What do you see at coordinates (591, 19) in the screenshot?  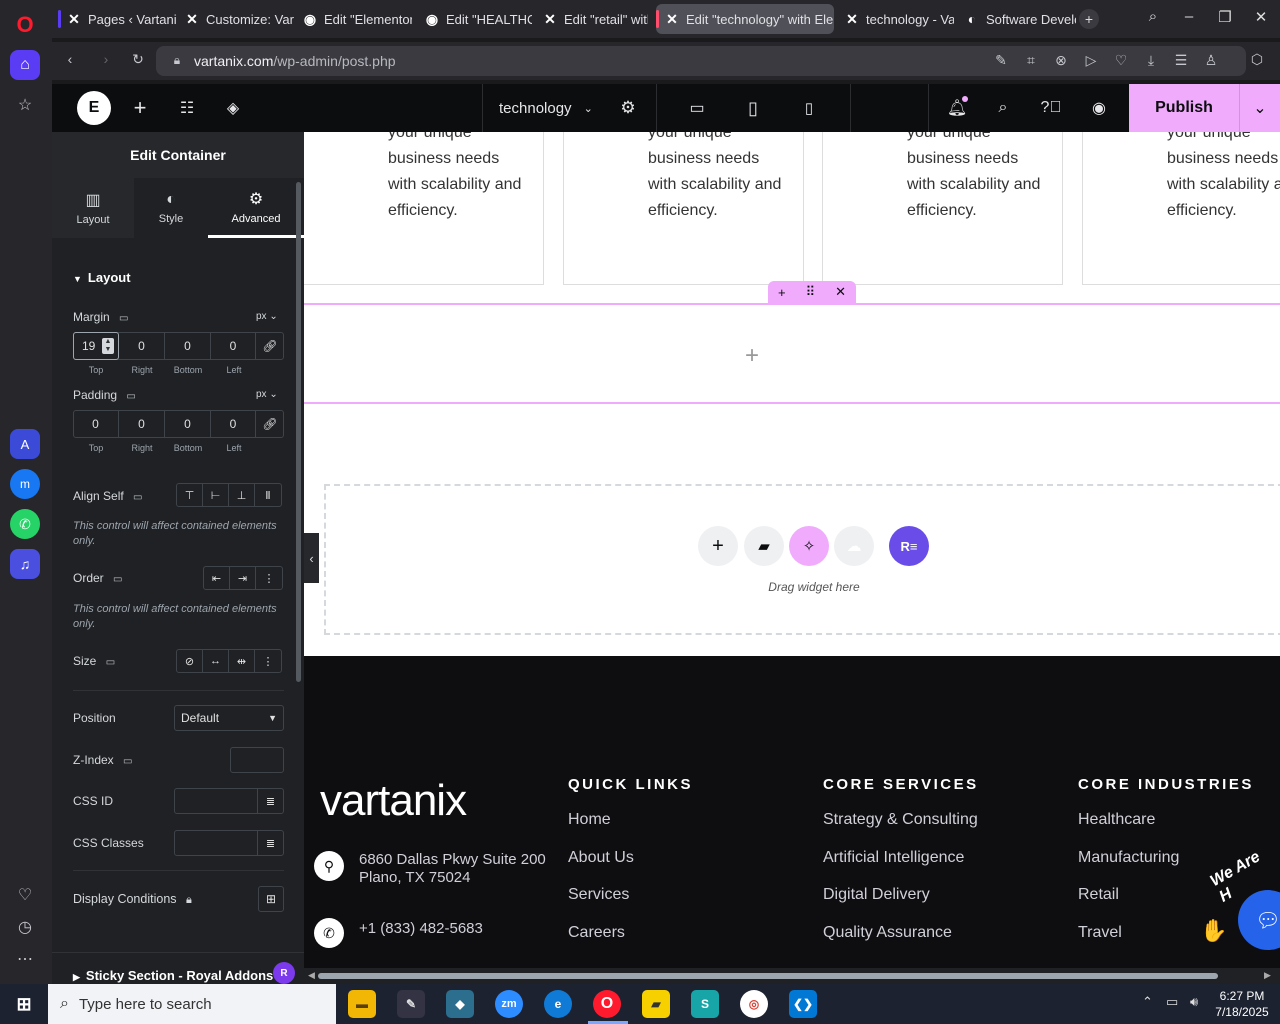 I see `tab-edit-retail: ✕ Edit "retail" with` at bounding box center [591, 19].